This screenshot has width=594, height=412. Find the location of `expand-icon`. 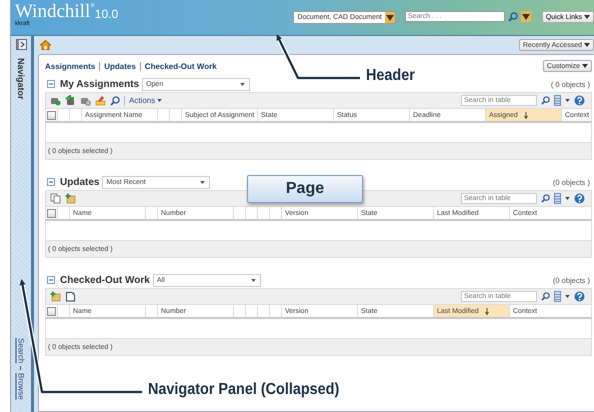

expand-icon is located at coordinates (21, 44).